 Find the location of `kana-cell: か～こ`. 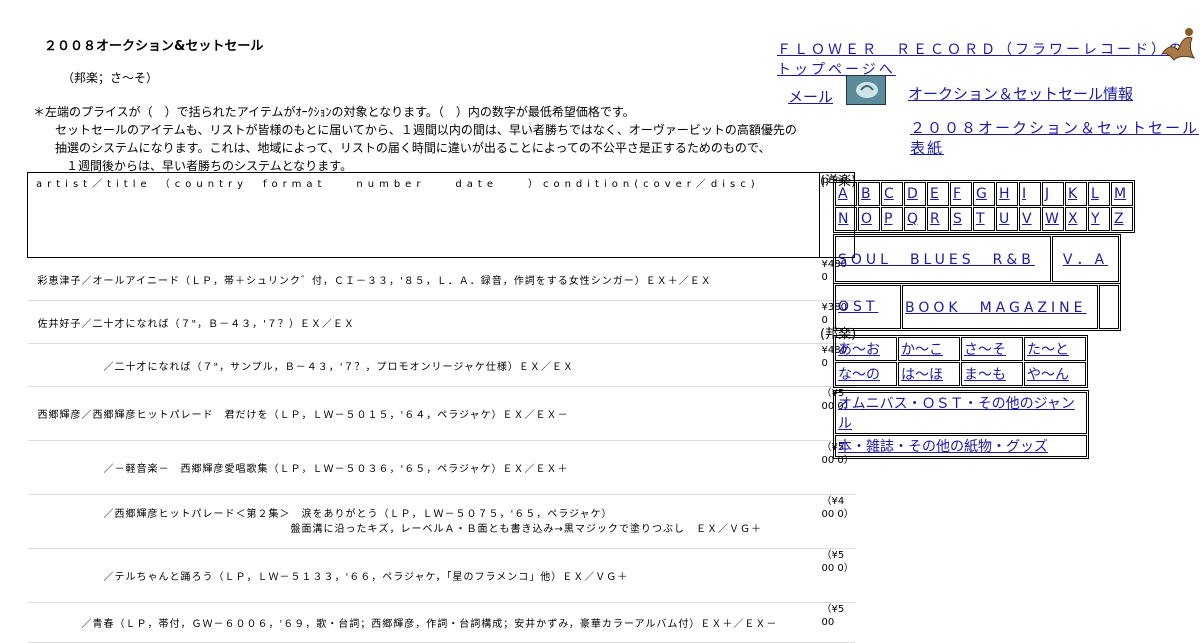

kana-cell: か～こ is located at coordinates (929, 349).